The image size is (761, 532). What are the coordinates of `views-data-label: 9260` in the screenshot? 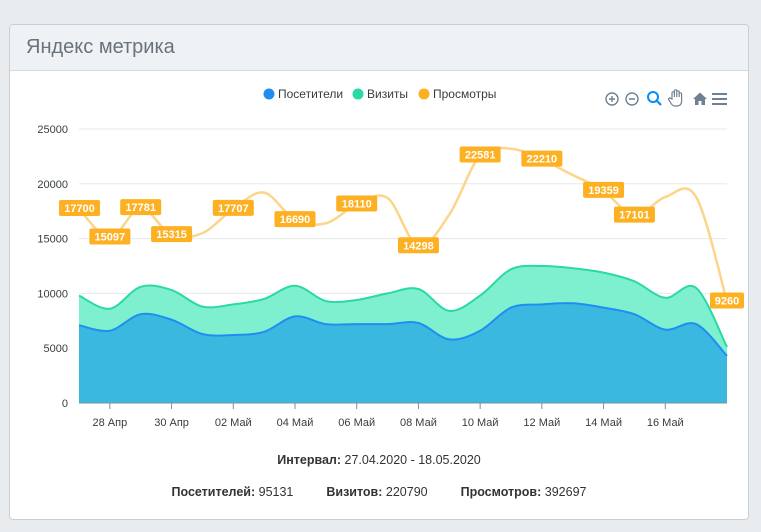 It's located at (727, 300).